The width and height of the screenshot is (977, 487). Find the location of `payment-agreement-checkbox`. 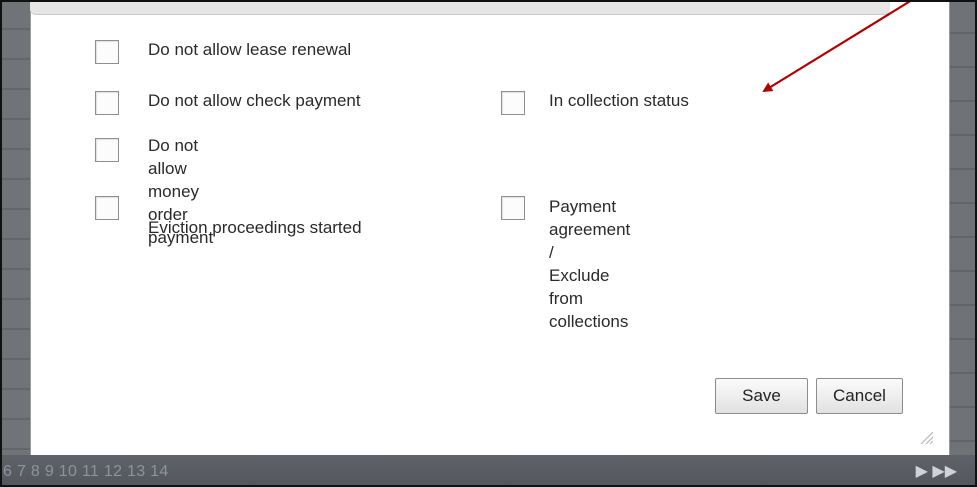

payment-agreement-checkbox is located at coordinates (513, 208).